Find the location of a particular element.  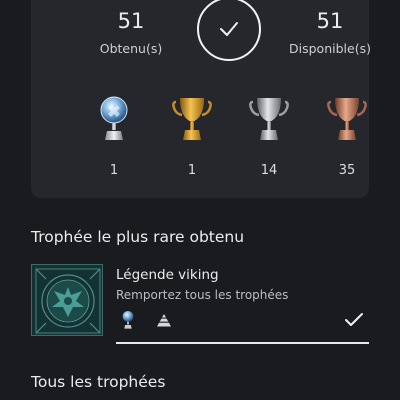

platinum-trophy: 1 is located at coordinates (114, 137).